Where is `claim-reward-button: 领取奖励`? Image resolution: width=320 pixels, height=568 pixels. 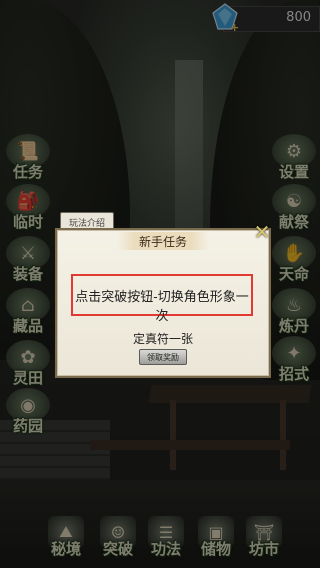 claim-reward-button: 领取奖励 is located at coordinates (163, 357).